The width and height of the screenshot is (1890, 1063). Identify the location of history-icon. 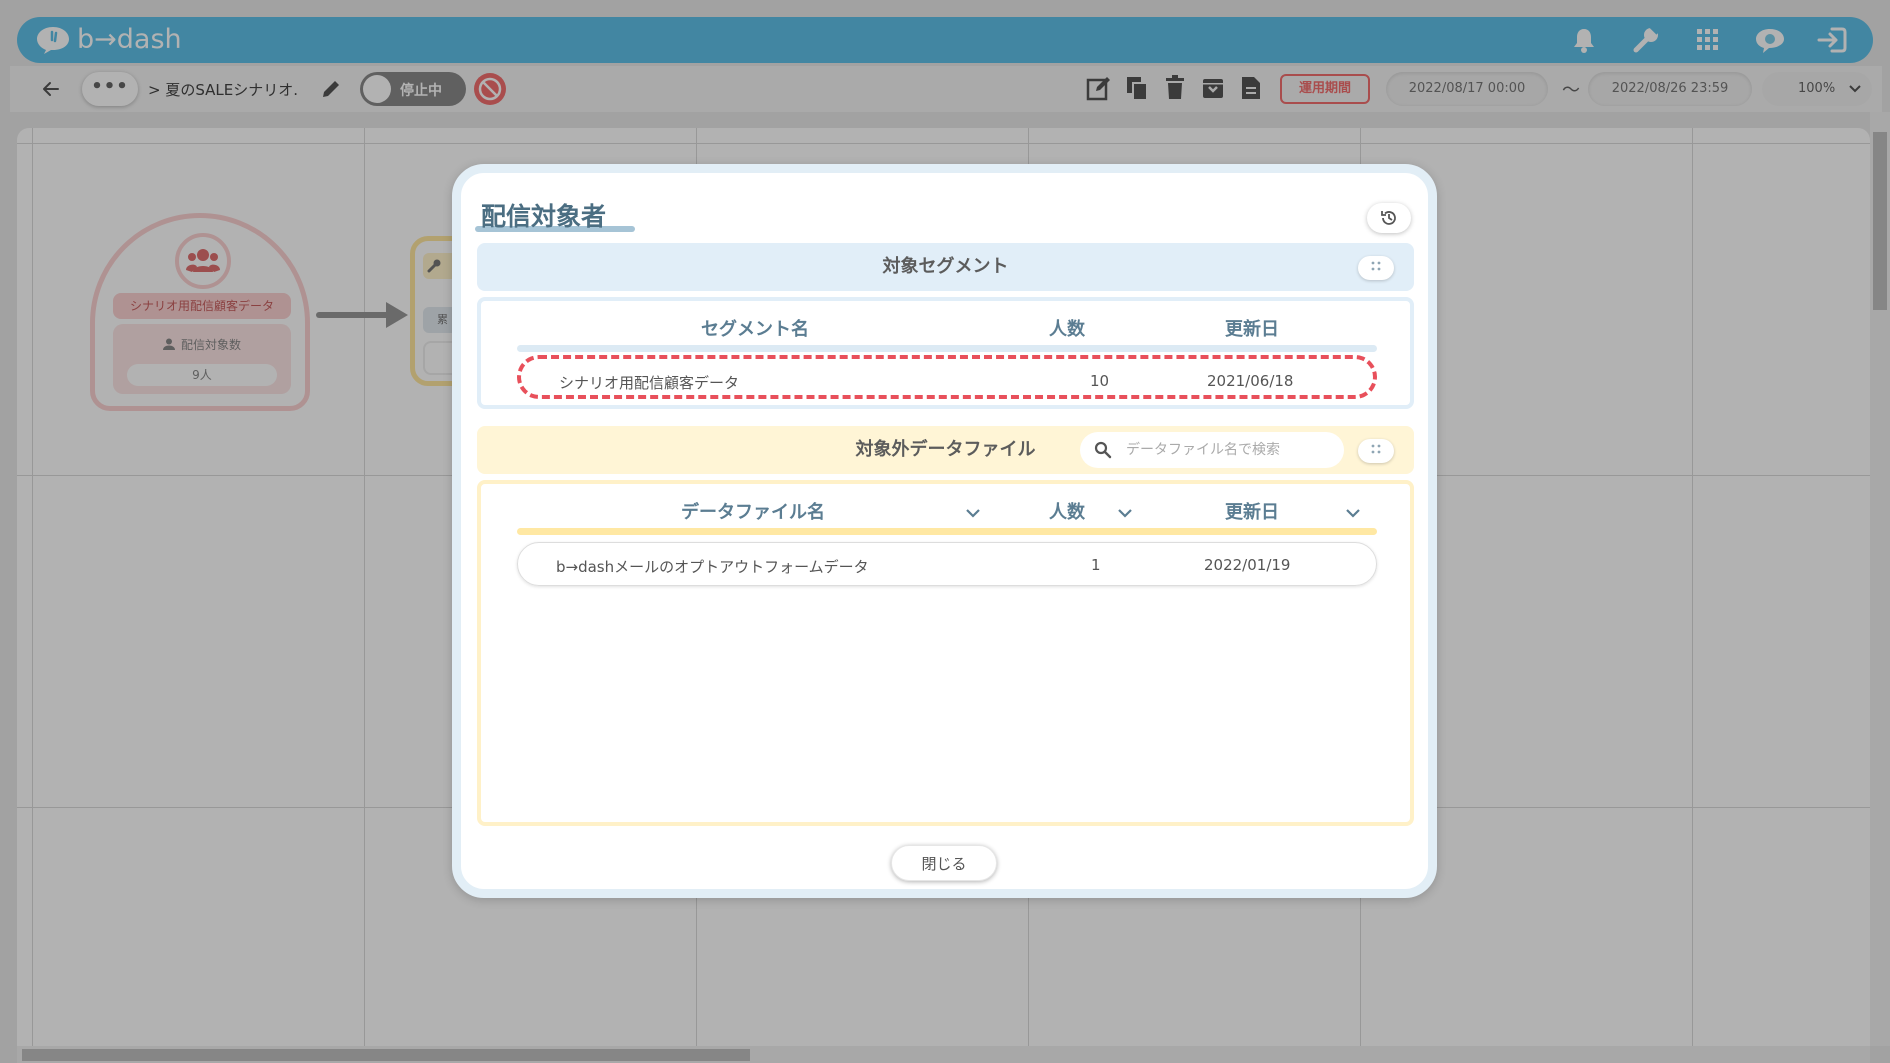
(1388, 218).